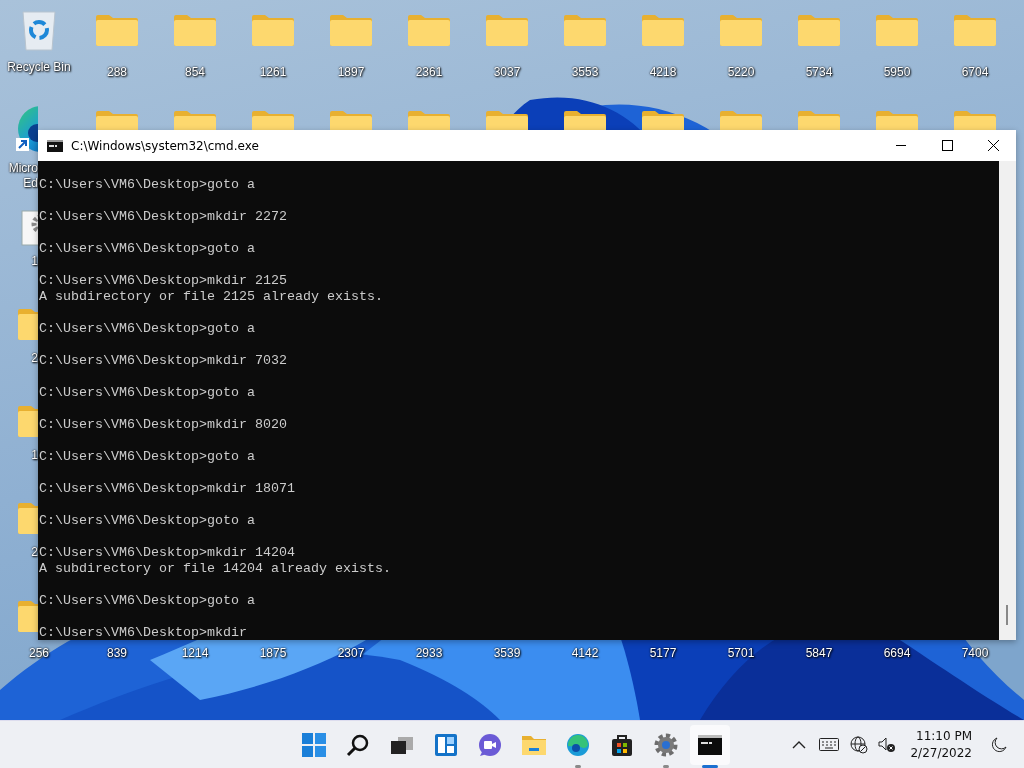  I want to click on chat-icon, so click(490, 744).